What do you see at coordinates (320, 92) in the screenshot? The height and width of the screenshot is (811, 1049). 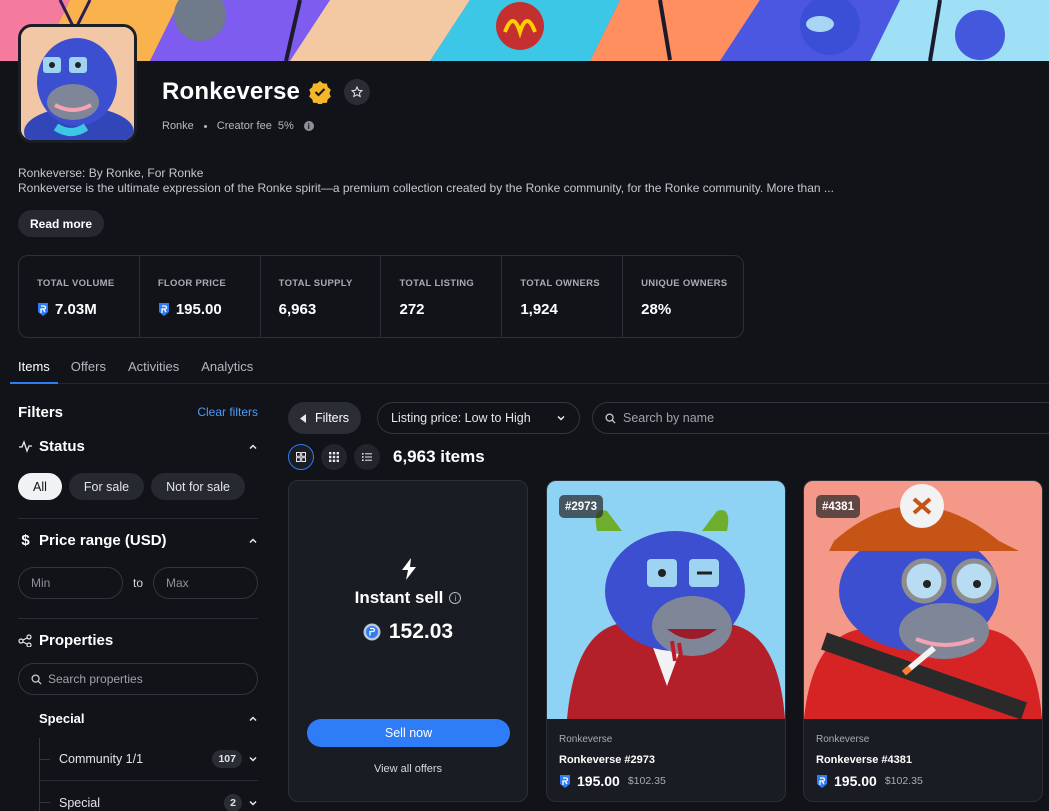 I see `verified-badge-icon` at bounding box center [320, 92].